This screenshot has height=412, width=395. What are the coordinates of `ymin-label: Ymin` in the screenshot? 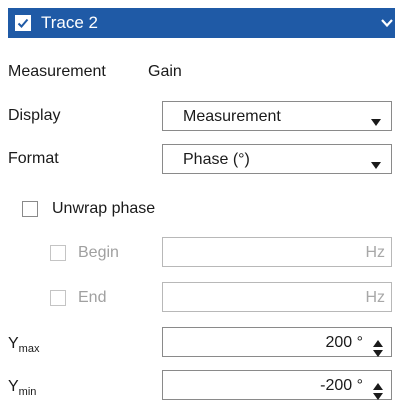 It's located at (22, 387).